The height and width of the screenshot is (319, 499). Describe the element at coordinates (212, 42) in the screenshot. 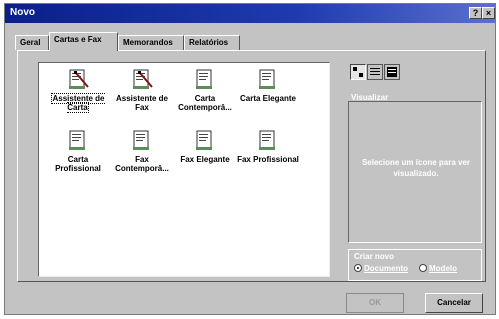

I see `tab-relatorios: Relatórios` at that location.